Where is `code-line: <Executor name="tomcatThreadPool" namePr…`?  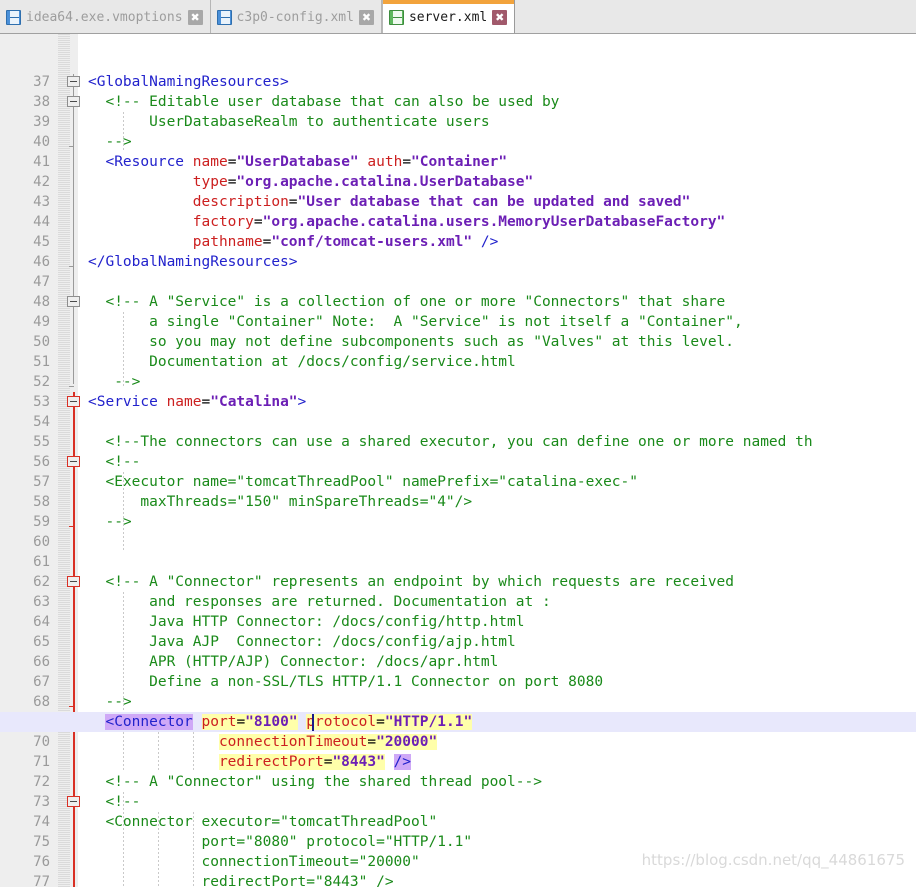
code-line: <Executor name="tomcatThreadPool" namePr… is located at coordinates (502, 482).